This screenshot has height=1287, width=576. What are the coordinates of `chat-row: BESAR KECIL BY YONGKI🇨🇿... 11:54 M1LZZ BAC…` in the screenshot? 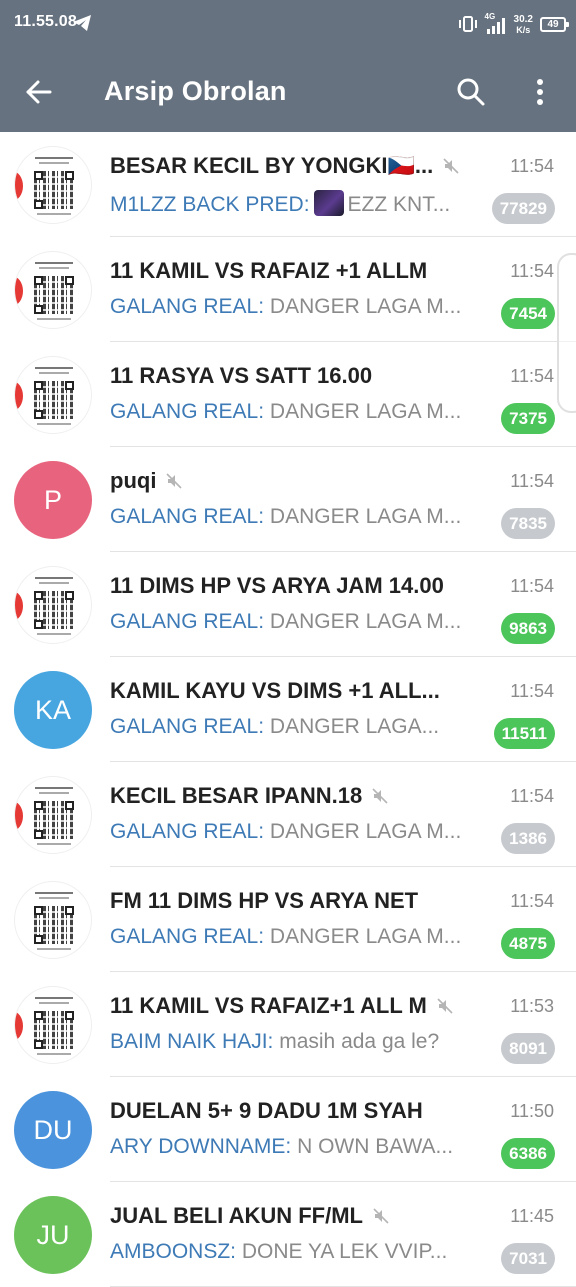 It's located at (288, 184).